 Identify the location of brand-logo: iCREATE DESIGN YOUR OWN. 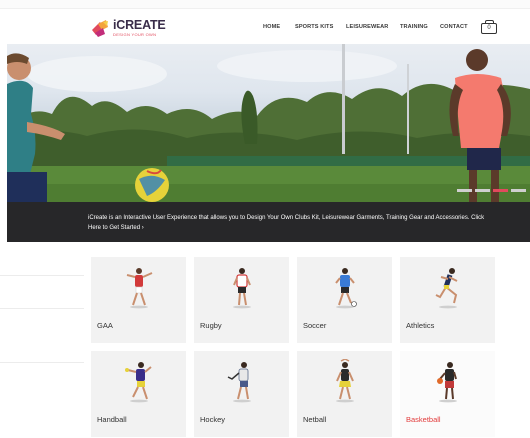
(130, 28).